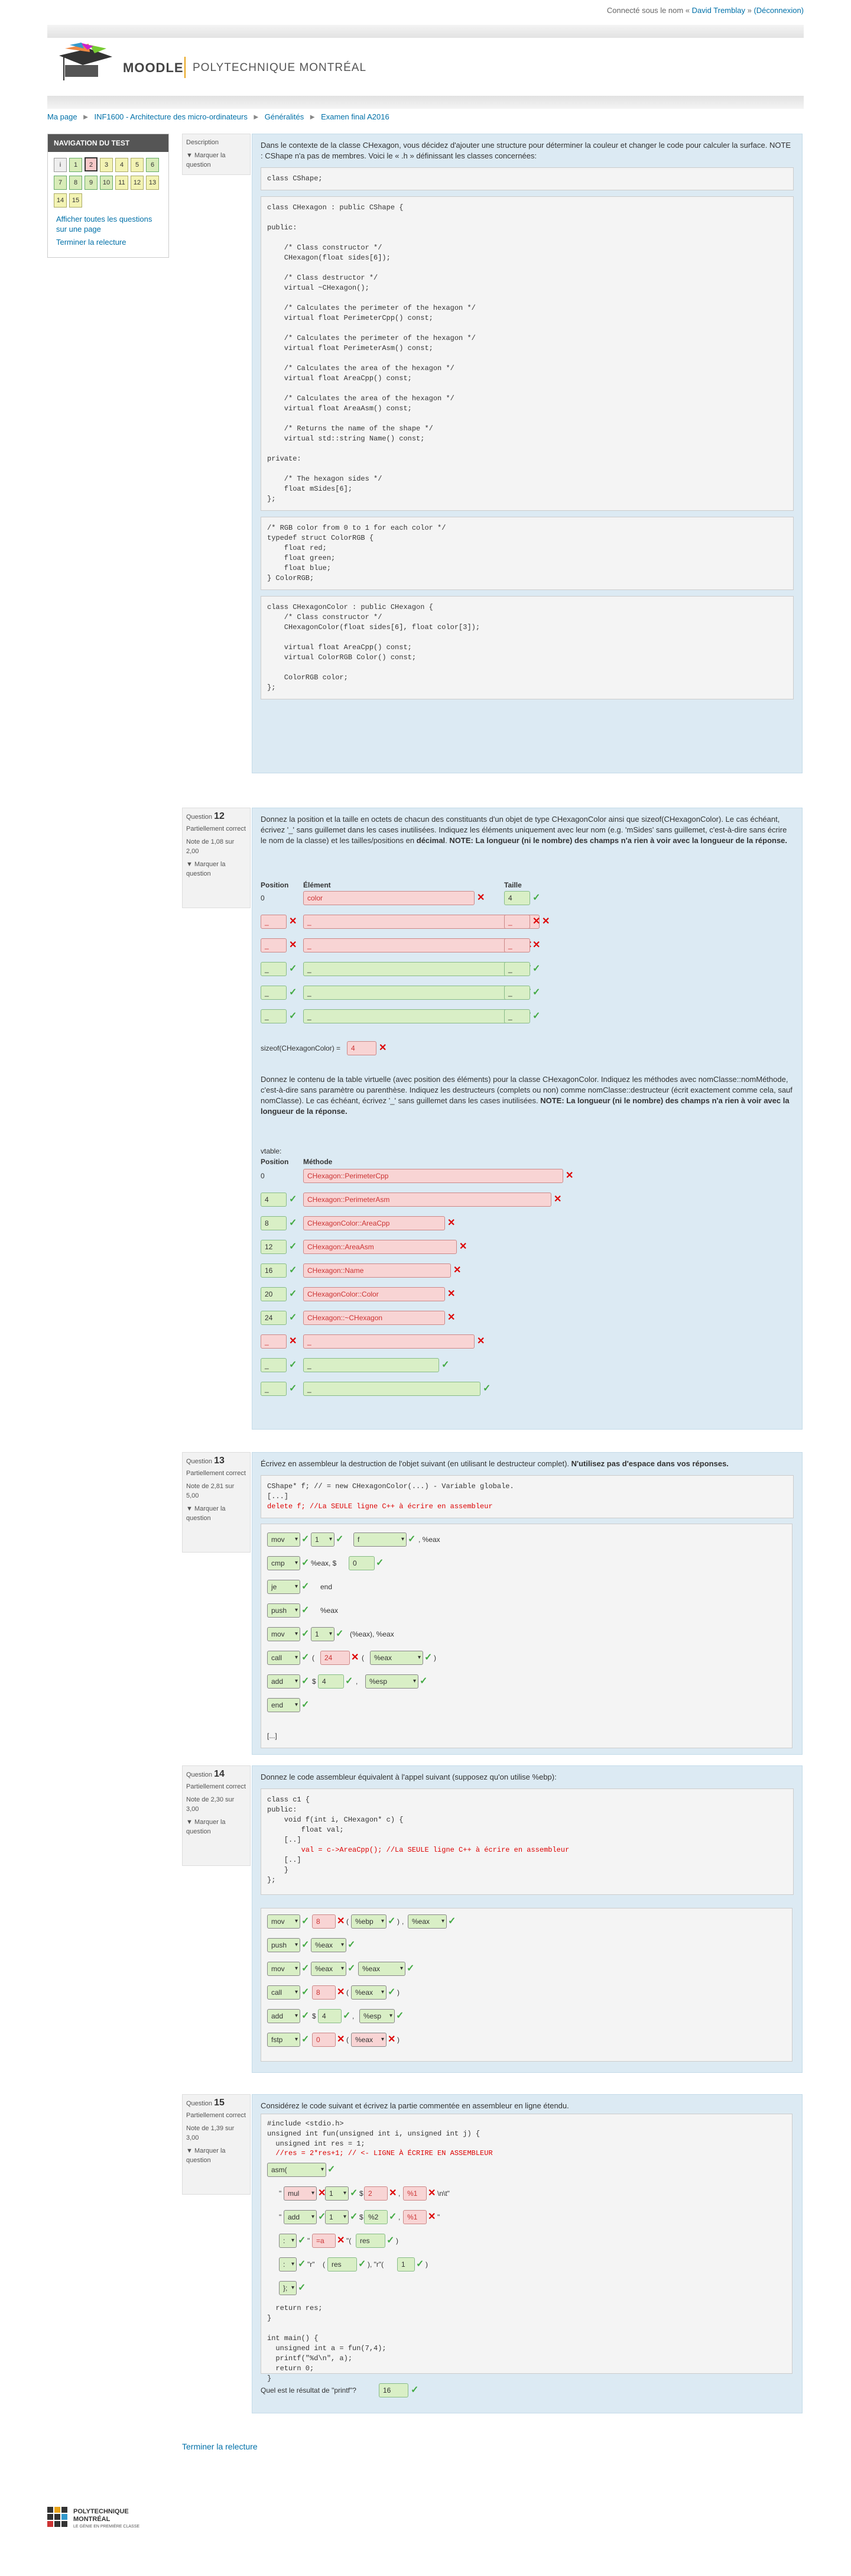  I want to click on operand-input: 1, so click(406, 2264).